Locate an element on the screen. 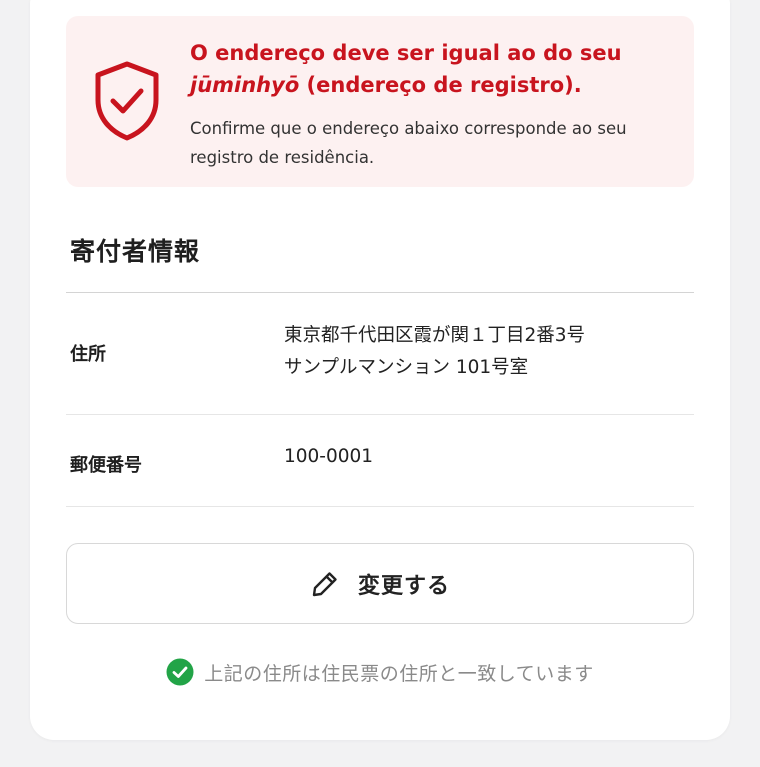 This screenshot has height=767, width=760. change-address-button: 変更する is located at coordinates (380, 583).